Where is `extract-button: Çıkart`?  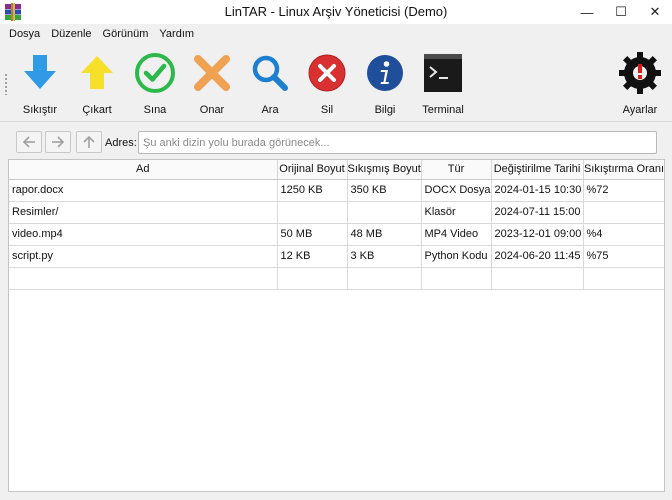
extract-button: Çıkart is located at coordinates (97, 82).